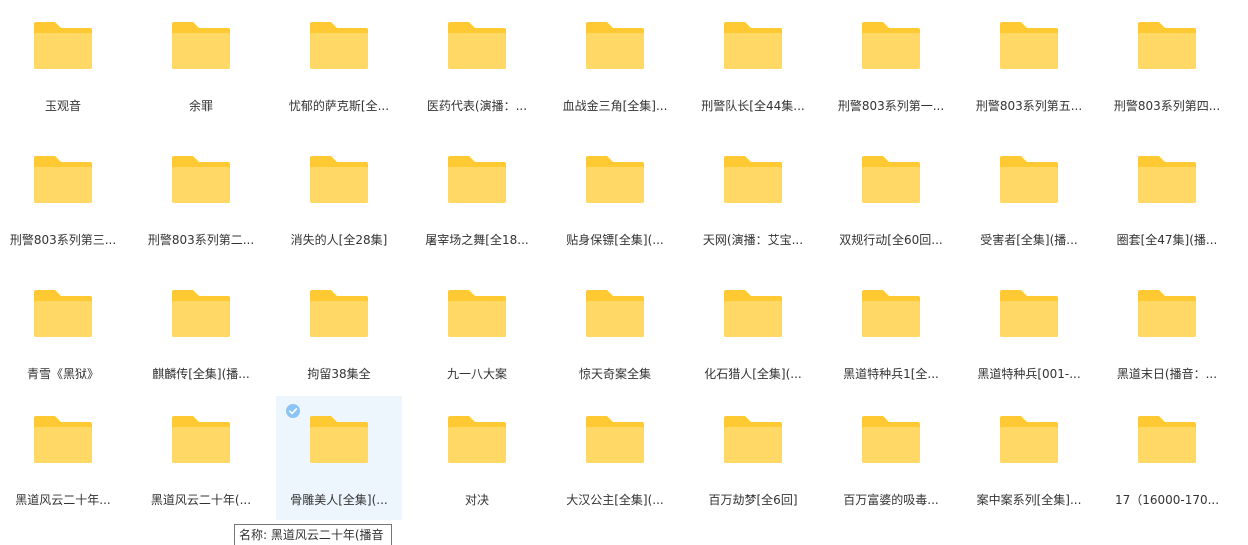 The height and width of the screenshot is (545, 1248). I want to click on folder-label: 玉观音, so click(62, 106).